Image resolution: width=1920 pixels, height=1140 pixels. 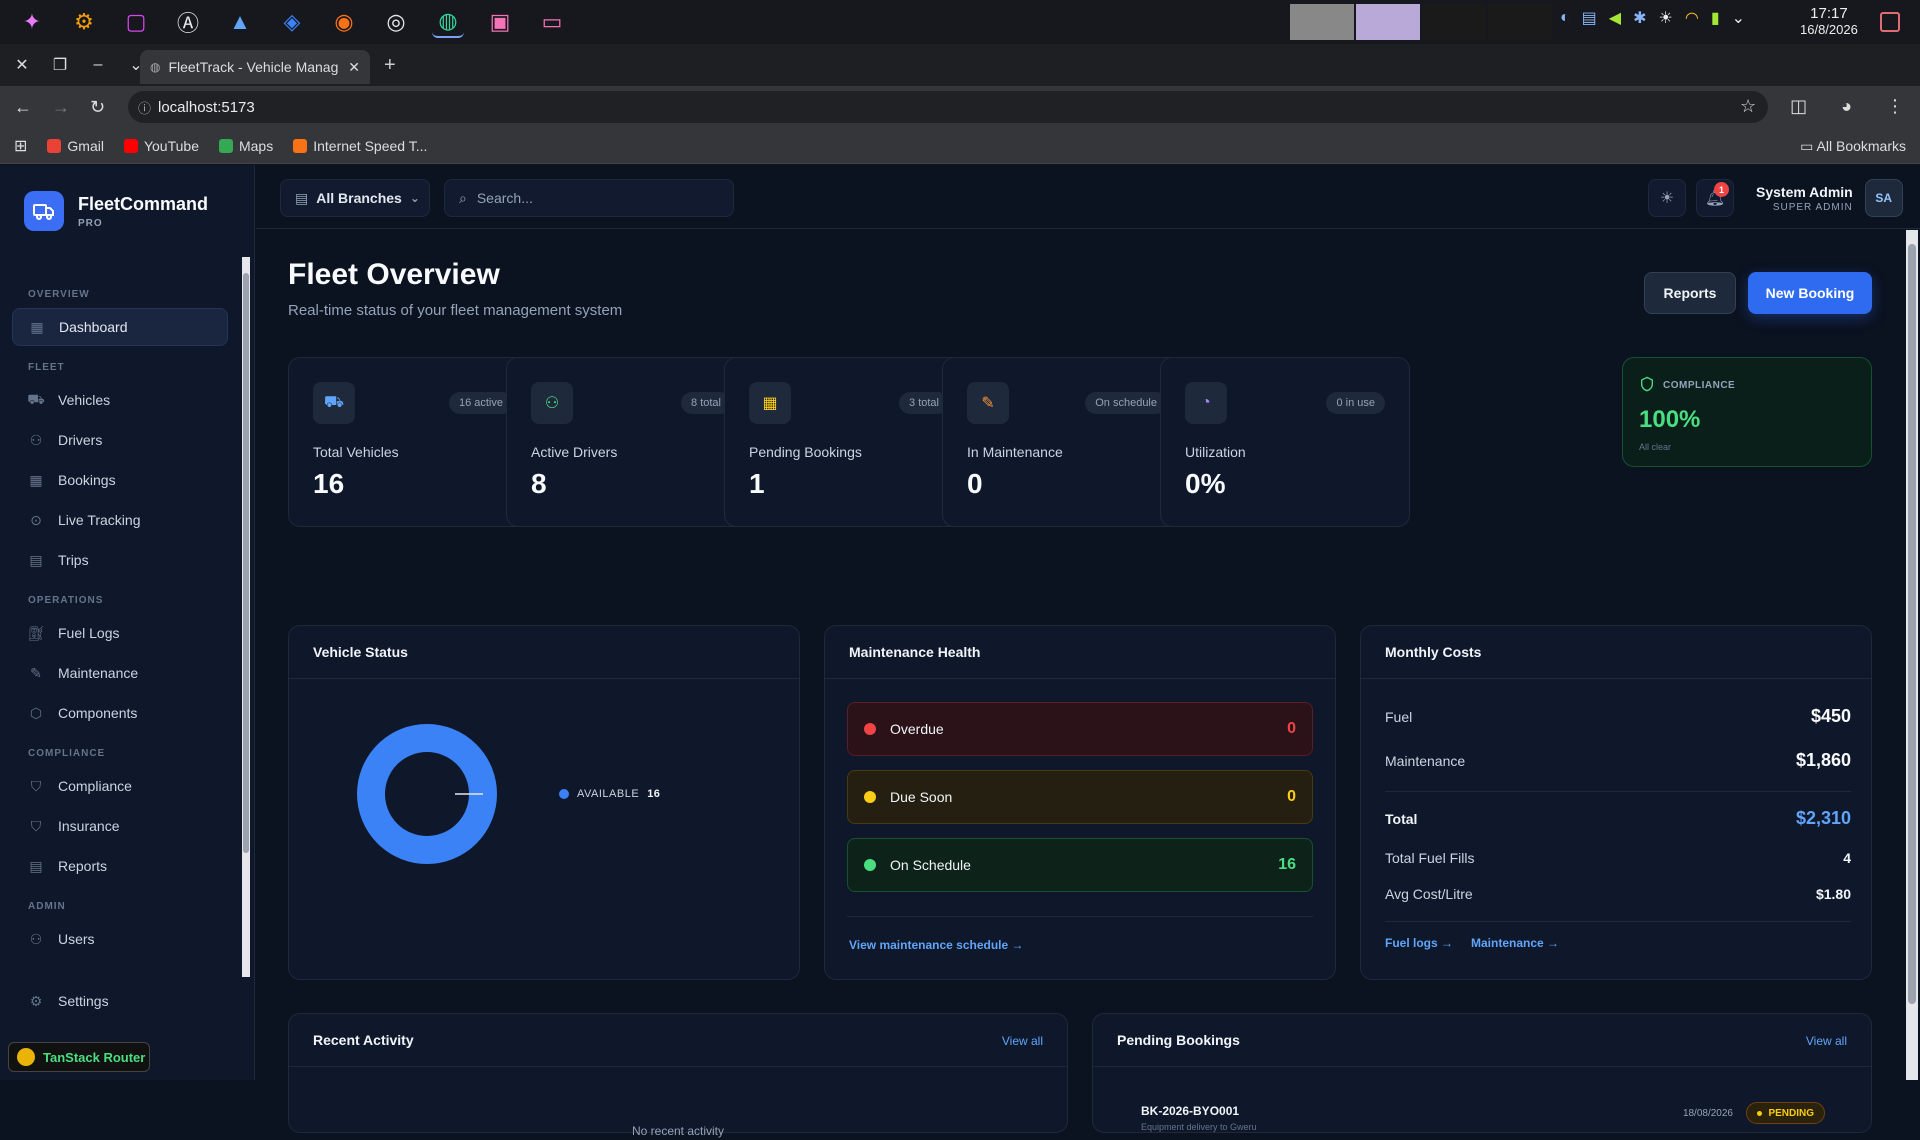 What do you see at coordinates (76, 939) in the screenshot?
I see `sidebar-item-label: Users` at bounding box center [76, 939].